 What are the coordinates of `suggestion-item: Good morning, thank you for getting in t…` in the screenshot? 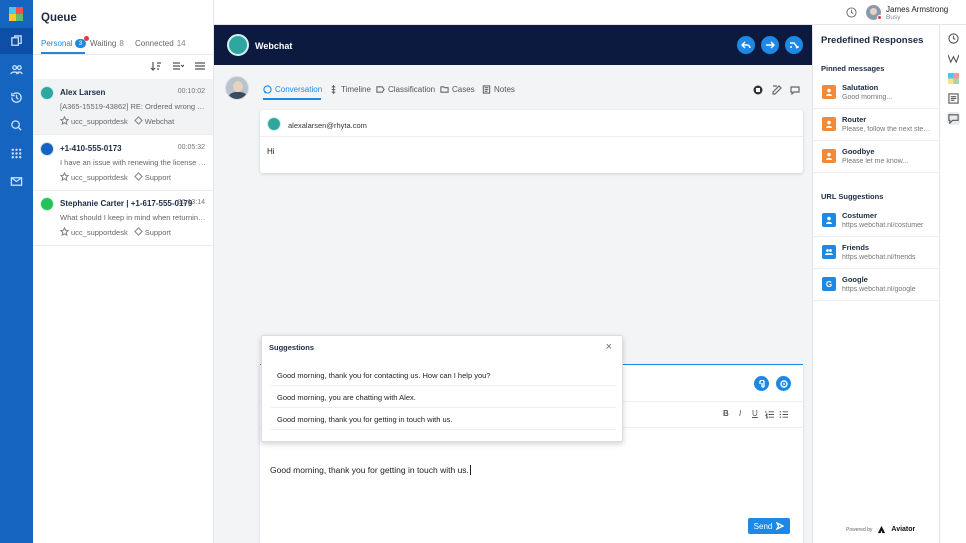 It's located at (443, 419).